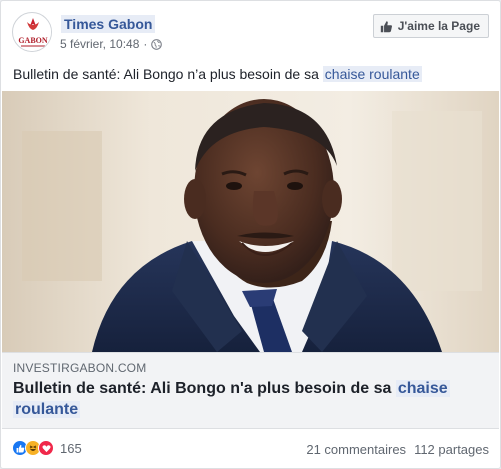 This screenshot has width=501, height=469. I want to click on reactions-summary: 165, so click(47, 448).